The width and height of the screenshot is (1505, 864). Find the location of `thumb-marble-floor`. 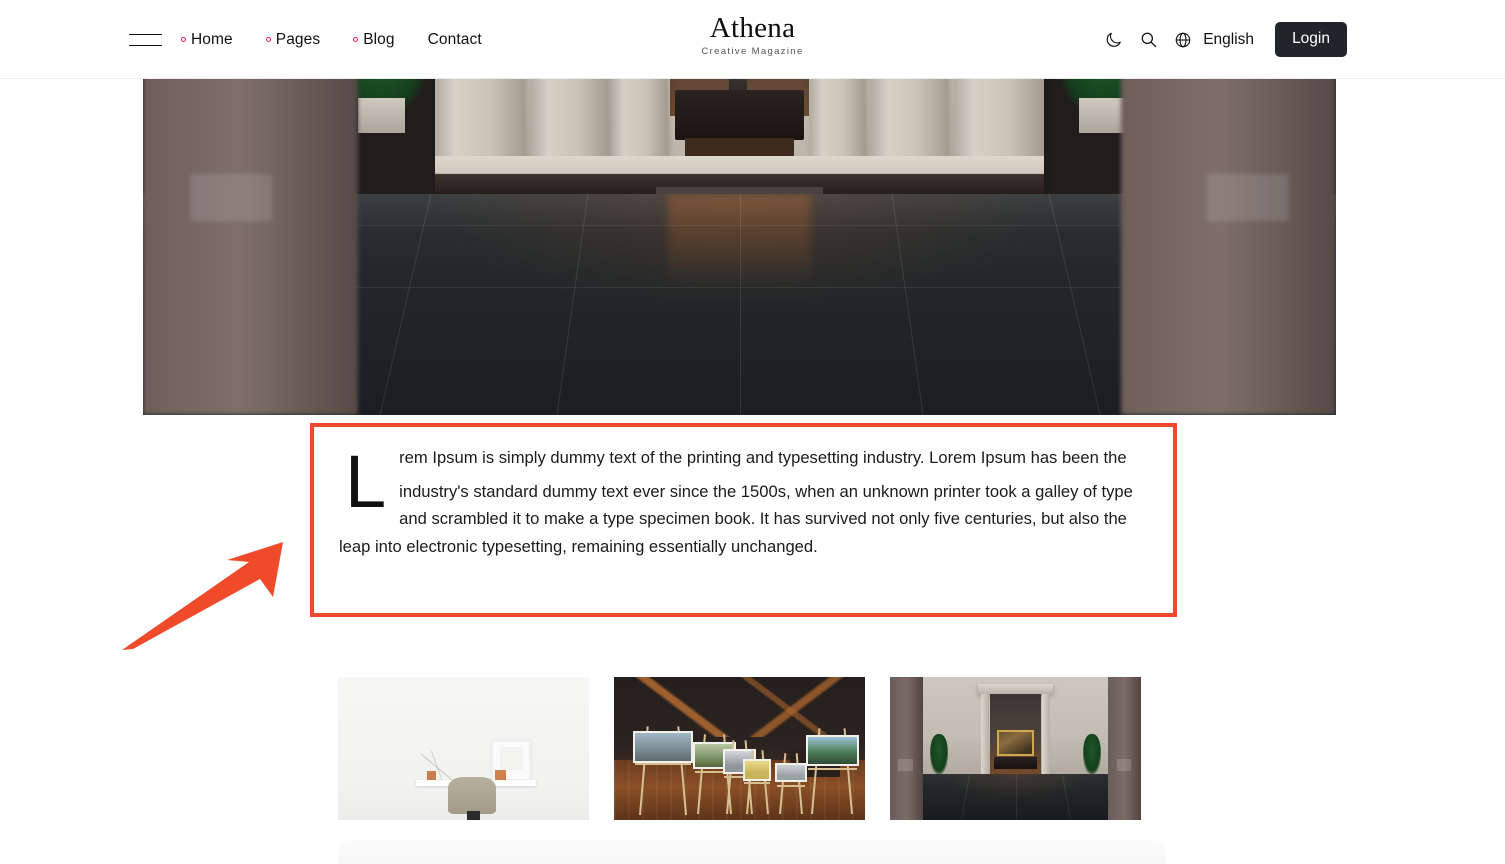

thumb-marble-floor is located at coordinates (1015, 797).